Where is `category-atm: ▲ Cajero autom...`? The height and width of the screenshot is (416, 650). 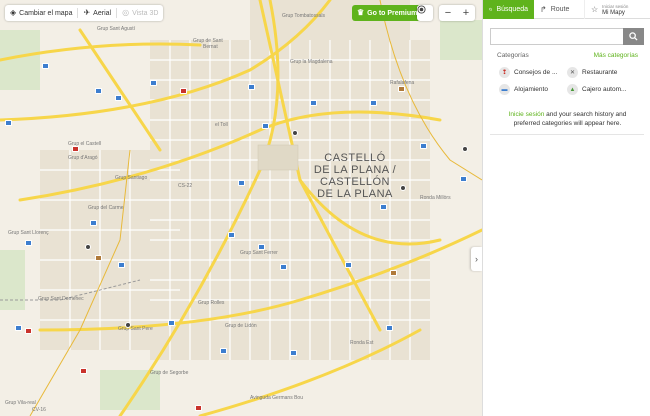
category-atm: ▲ Cajero autom... is located at coordinates (596, 89).